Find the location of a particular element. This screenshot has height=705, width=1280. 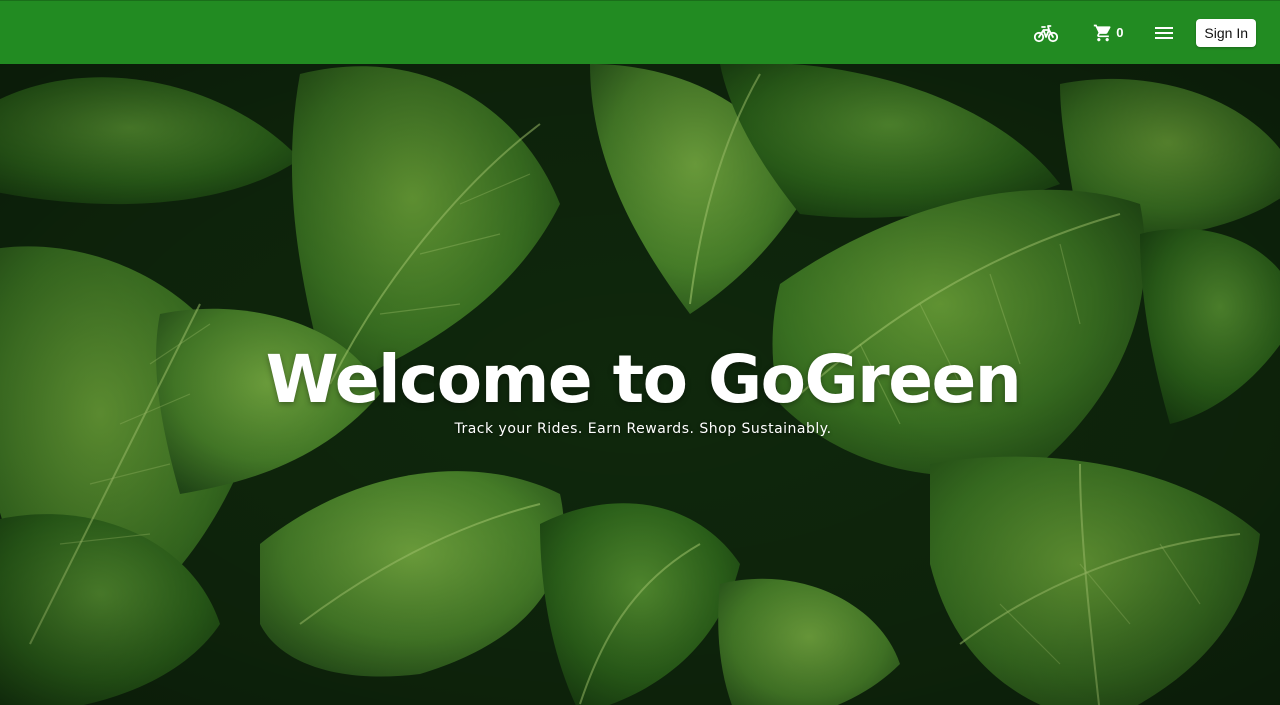

rides-button is located at coordinates (1046, 33).